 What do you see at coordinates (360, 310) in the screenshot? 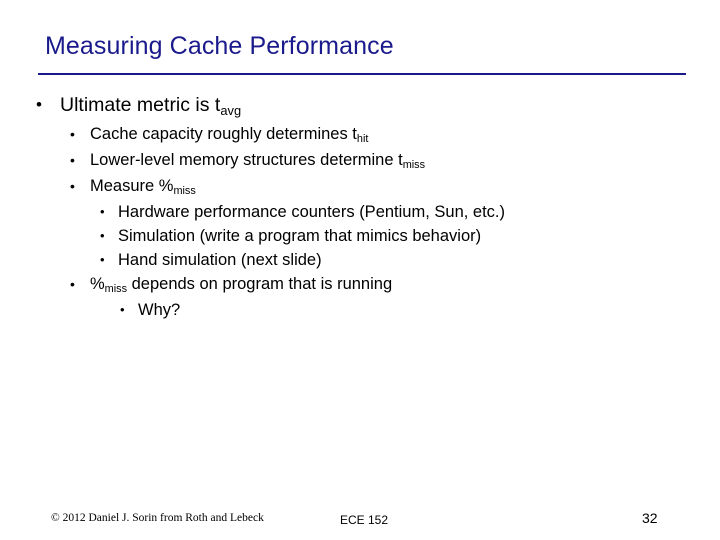
I see `bullet-level4-why: • Why?` at bounding box center [360, 310].